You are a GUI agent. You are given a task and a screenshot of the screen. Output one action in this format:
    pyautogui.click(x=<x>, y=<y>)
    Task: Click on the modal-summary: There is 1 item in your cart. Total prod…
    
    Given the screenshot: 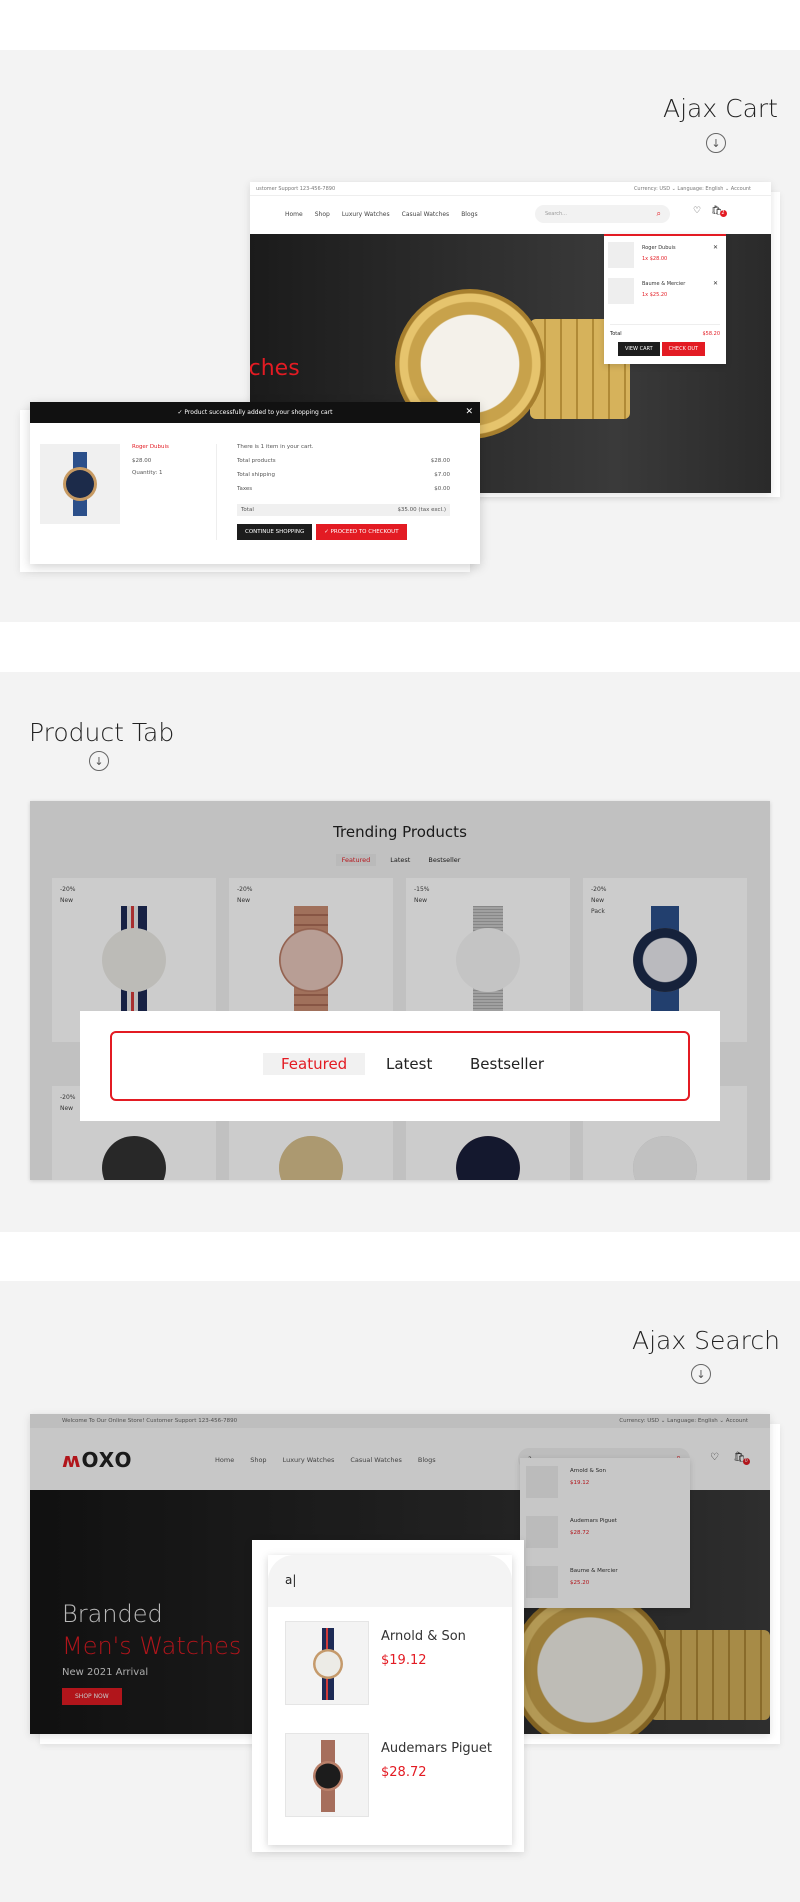 What is the action you would take?
    pyautogui.click(x=333, y=492)
    